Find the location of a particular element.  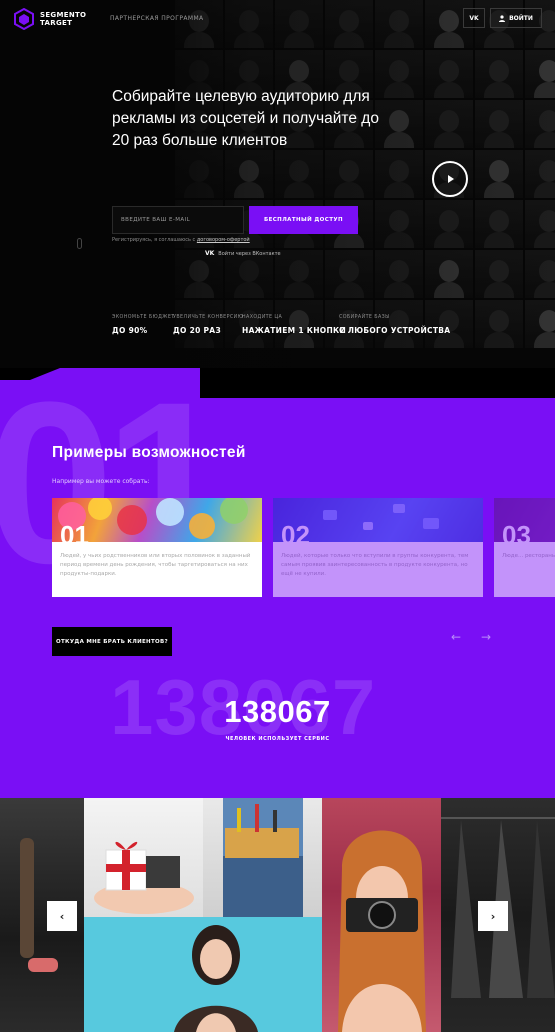

vk-login-link: VK Войти через ВКонтакте is located at coordinates (243, 253).